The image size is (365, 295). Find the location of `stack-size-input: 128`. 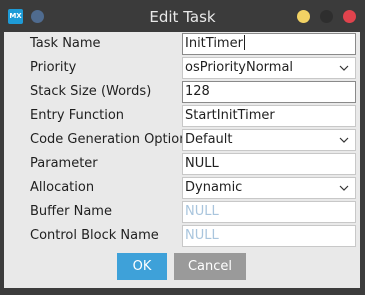

stack-size-input: 128 is located at coordinates (269, 92).